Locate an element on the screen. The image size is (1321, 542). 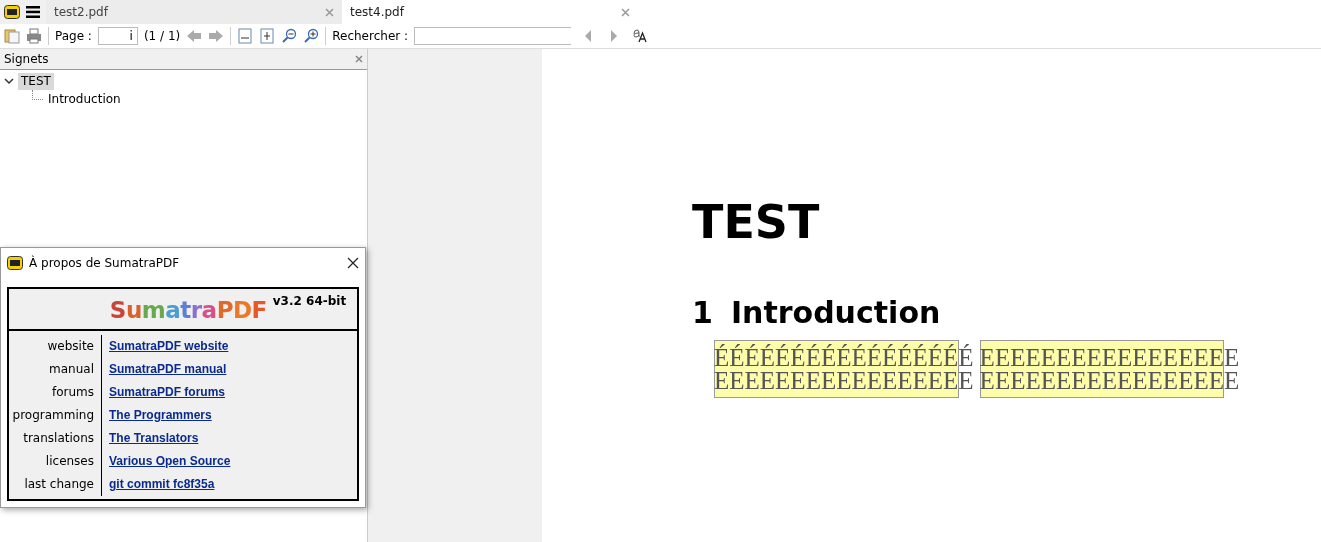
info-label: website is located at coordinates (55, 346).